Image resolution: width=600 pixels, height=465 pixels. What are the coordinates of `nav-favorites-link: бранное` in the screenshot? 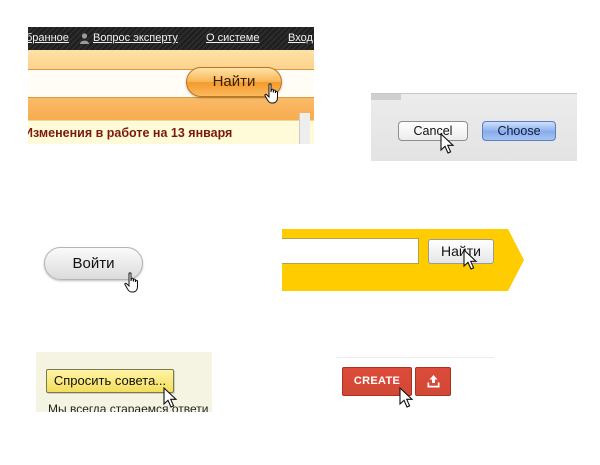 It's located at (48, 38).